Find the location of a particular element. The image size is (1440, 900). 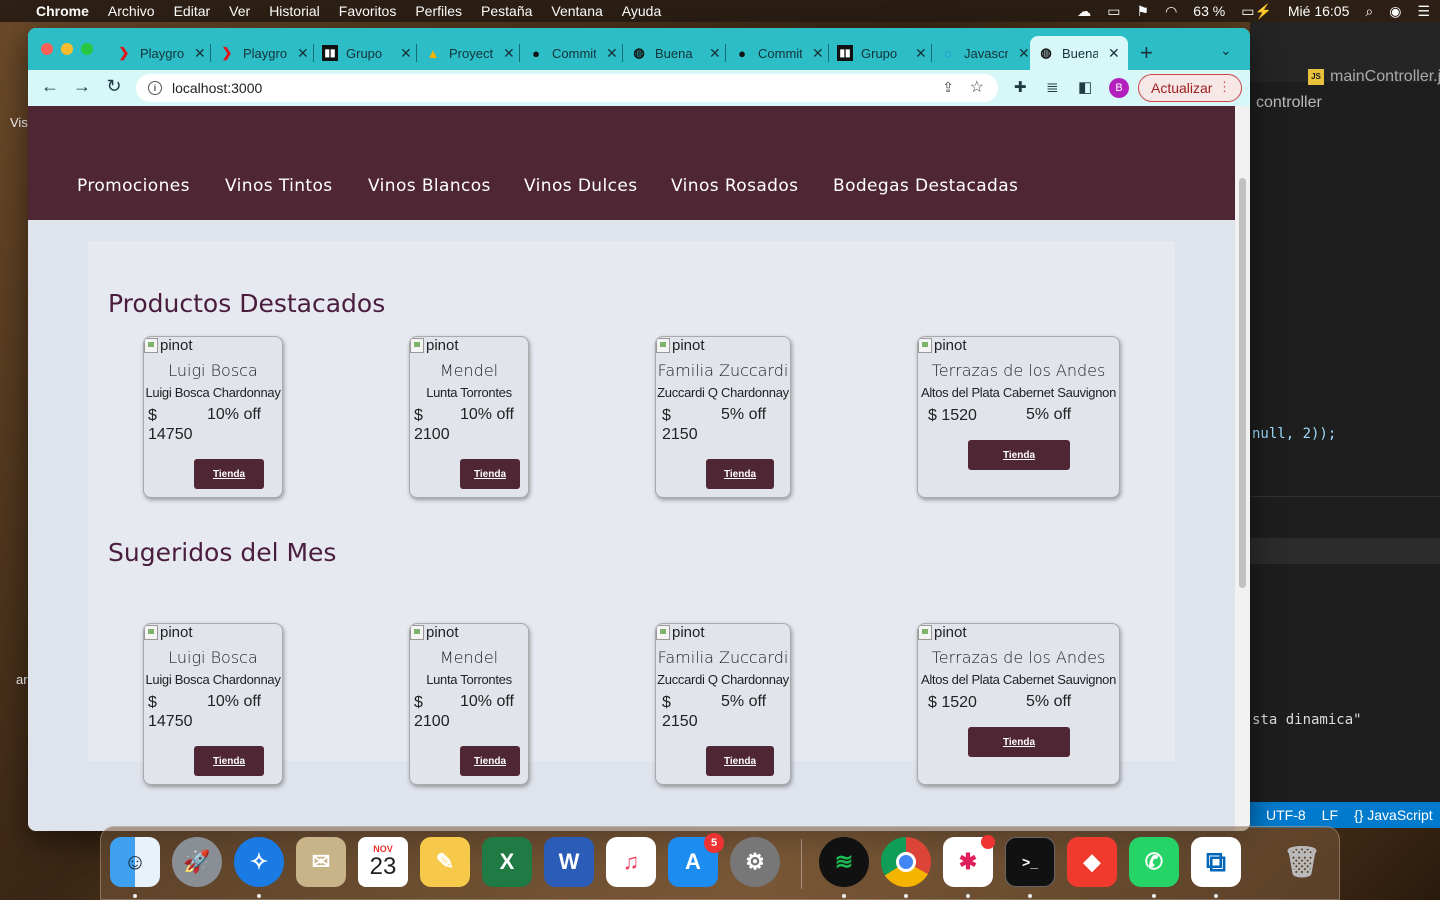

browser-tab: ◍ Buena ✕ is located at coordinates (676, 53).